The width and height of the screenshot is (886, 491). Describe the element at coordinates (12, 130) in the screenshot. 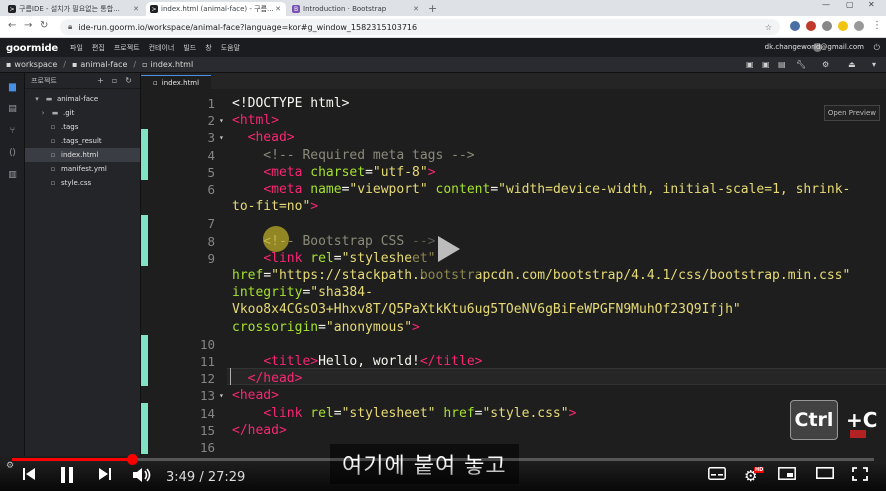

I see `git-branch-icon: ⑂` at that location.